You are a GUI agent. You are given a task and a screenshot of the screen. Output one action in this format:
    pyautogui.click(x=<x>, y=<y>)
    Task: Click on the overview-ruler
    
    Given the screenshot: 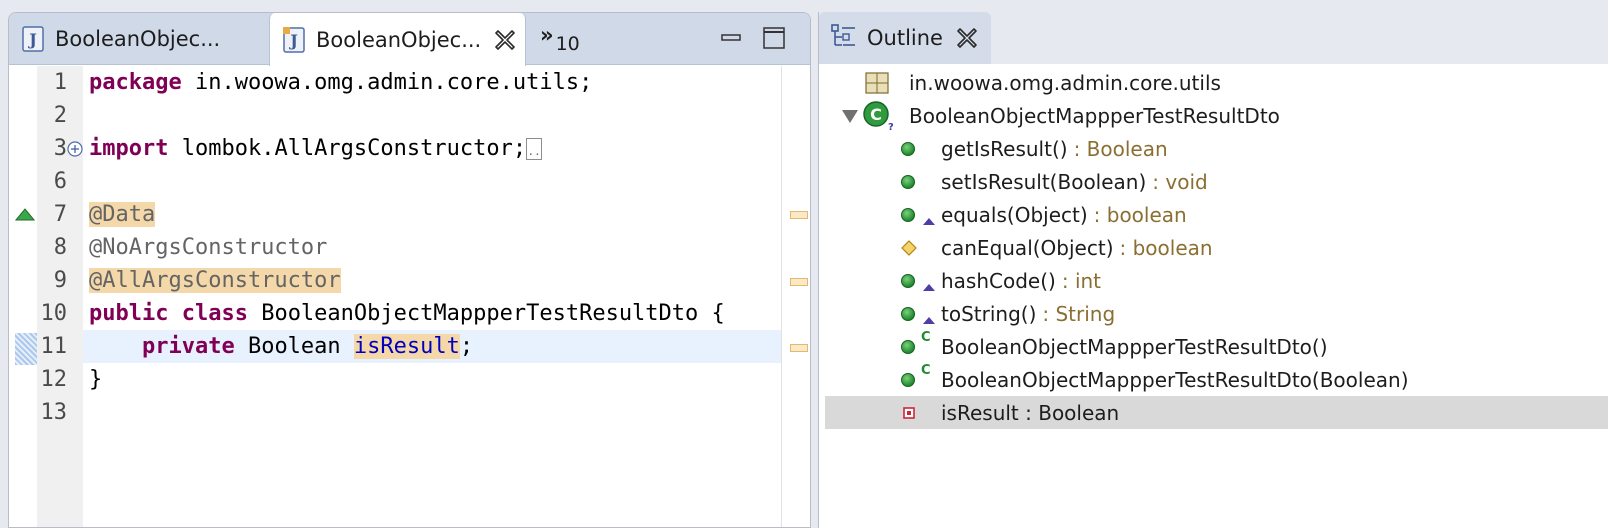 What is the action you would take?
    pyautogui.click(x=795, y=296)
    